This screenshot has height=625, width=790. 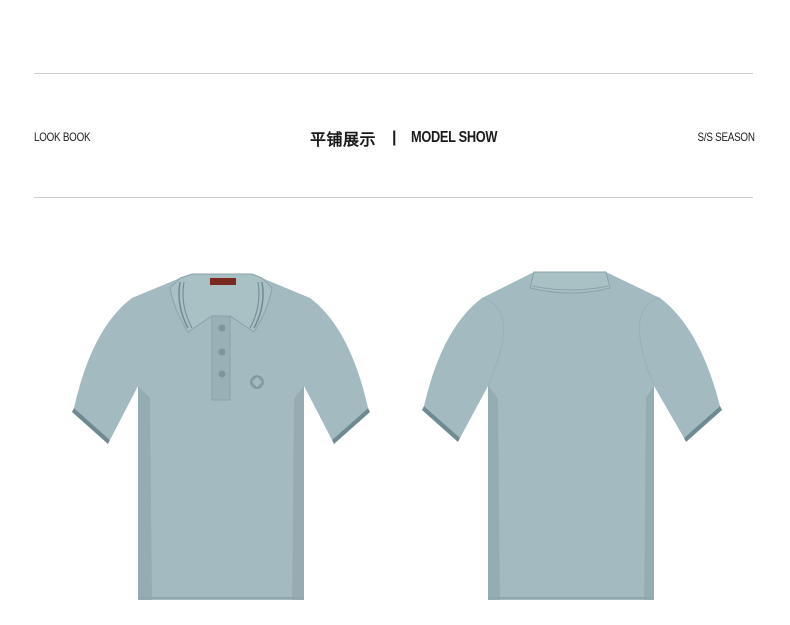 What do you see at coordinates (393, 73) in the screenshot?
I see `top-divider` at bounding box center [393, 73].